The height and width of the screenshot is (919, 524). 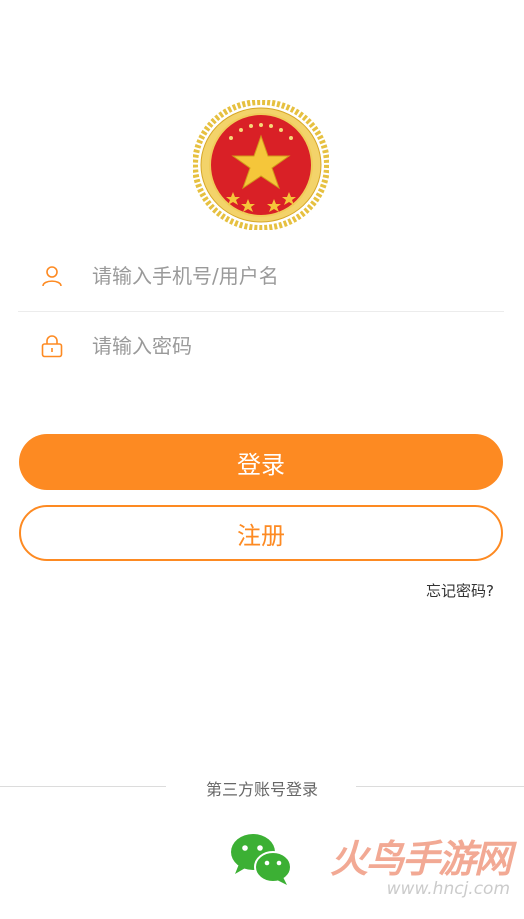 I want to click on lock-icon, so click(x=52, y=346).